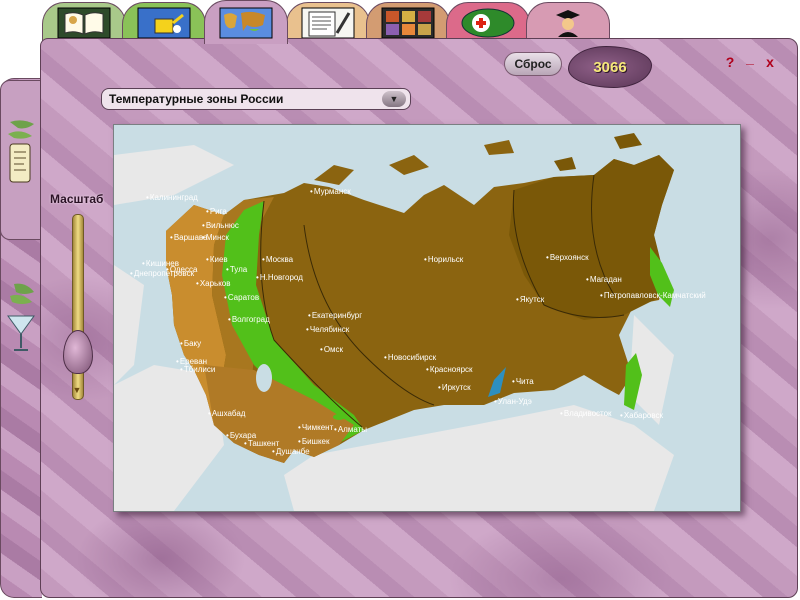 The height and width of the screenshot is (600, 800). I want to click on map-layer-value: Температурные зоны России, so click(196, 99).